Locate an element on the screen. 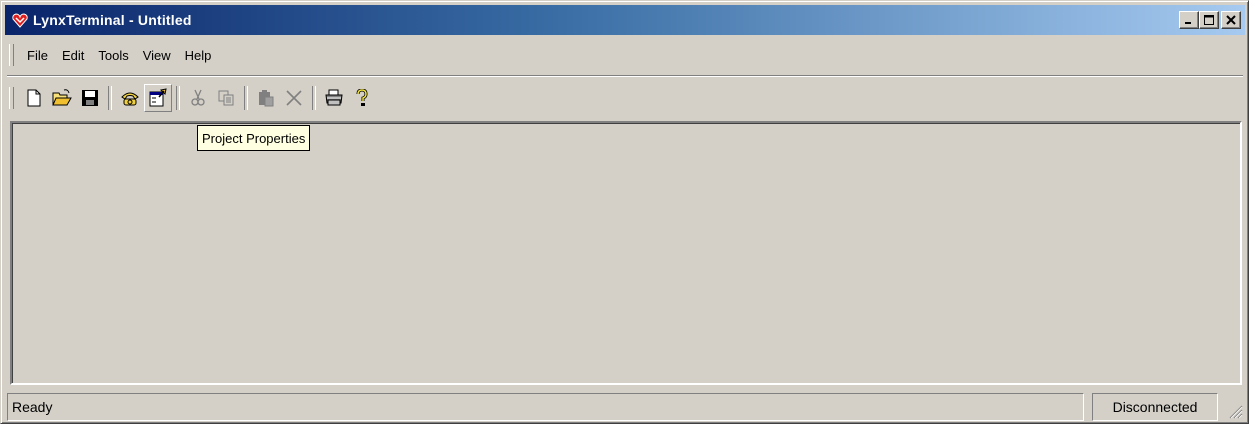 This screenshot has width=1249, height=424. close-button is located at coordinates (1231, 20).